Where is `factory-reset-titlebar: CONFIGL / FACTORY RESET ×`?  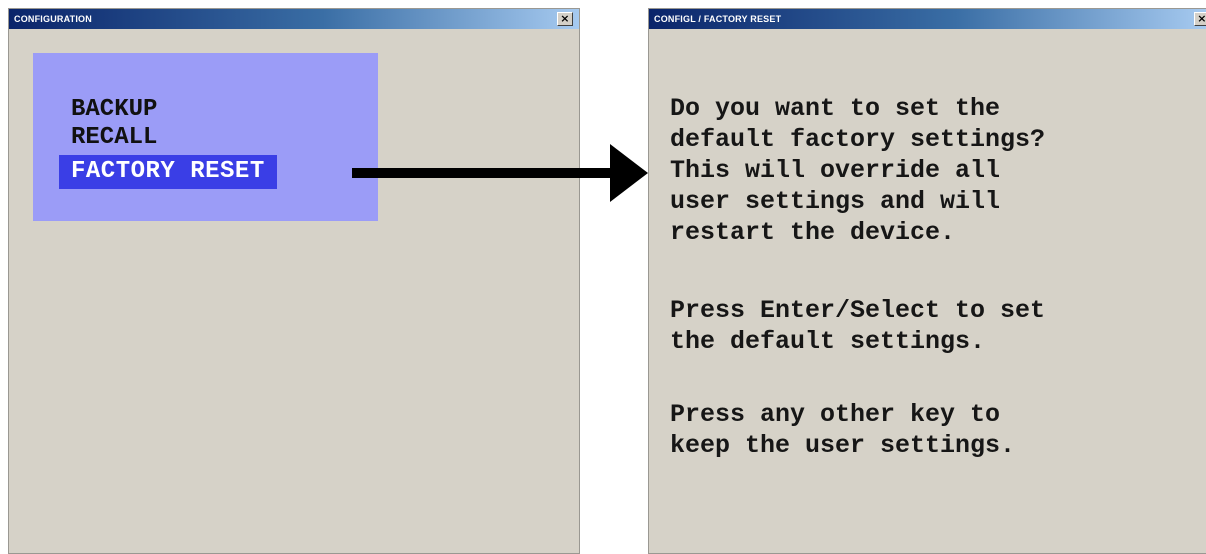 factory-reset-titlebar: CONFIGL / FACTORY RESET × is located at coordinates (927, 19).